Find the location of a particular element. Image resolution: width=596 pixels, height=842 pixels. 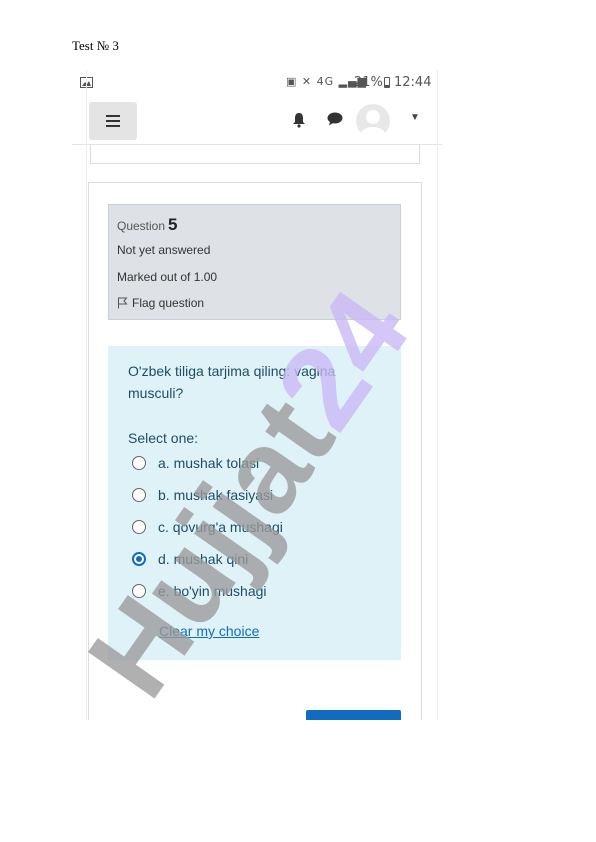

answer-label-b: b. mushak fasiyasi is located at coordinates (216, 495).